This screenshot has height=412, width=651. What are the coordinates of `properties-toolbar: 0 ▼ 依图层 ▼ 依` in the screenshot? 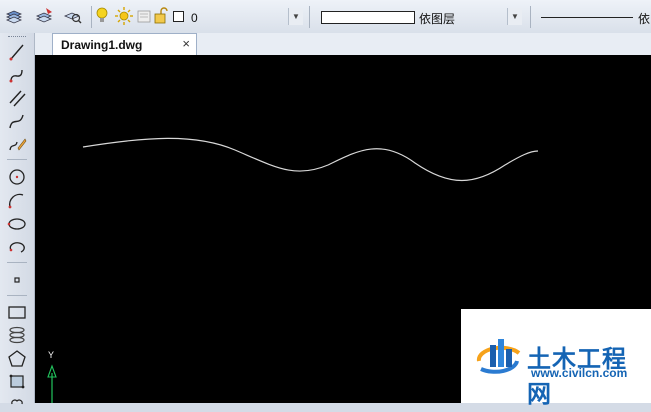 It's located at (325, 17).